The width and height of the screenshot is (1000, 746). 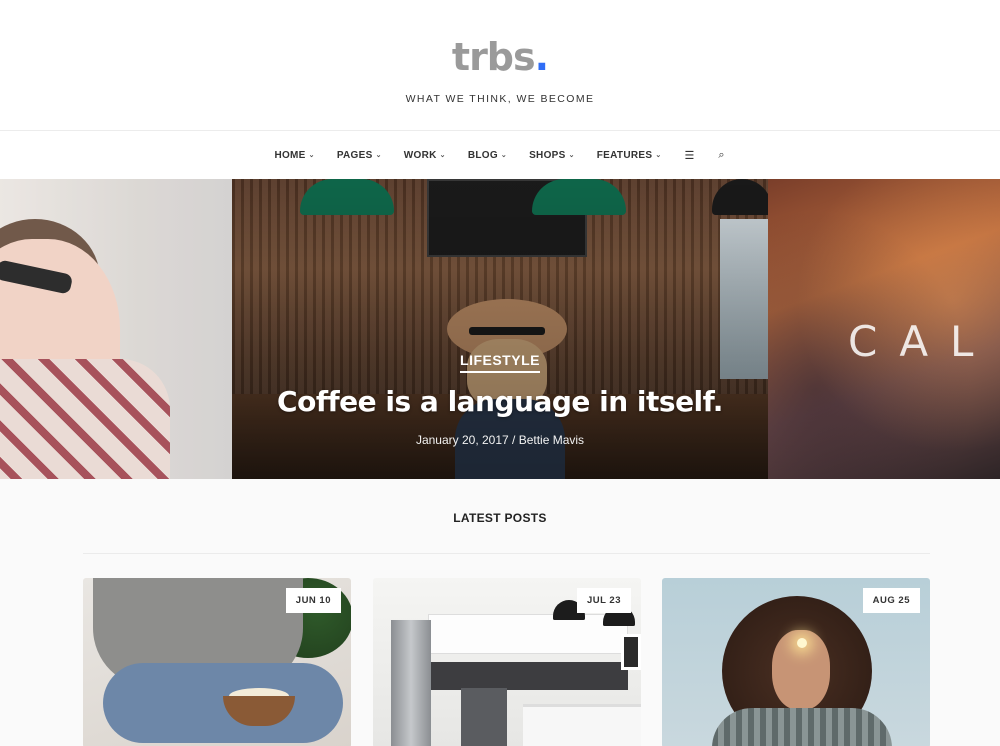 I want to click on nav-item-label: HOME, so click(x=290, y=155).